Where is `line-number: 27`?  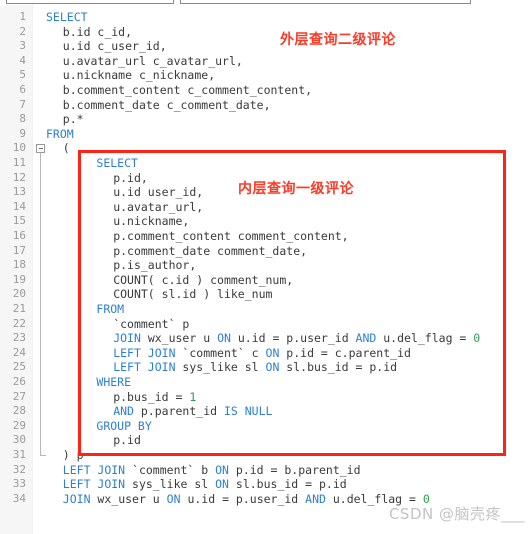 line-number: 27 is located at coordinates (19, 396).